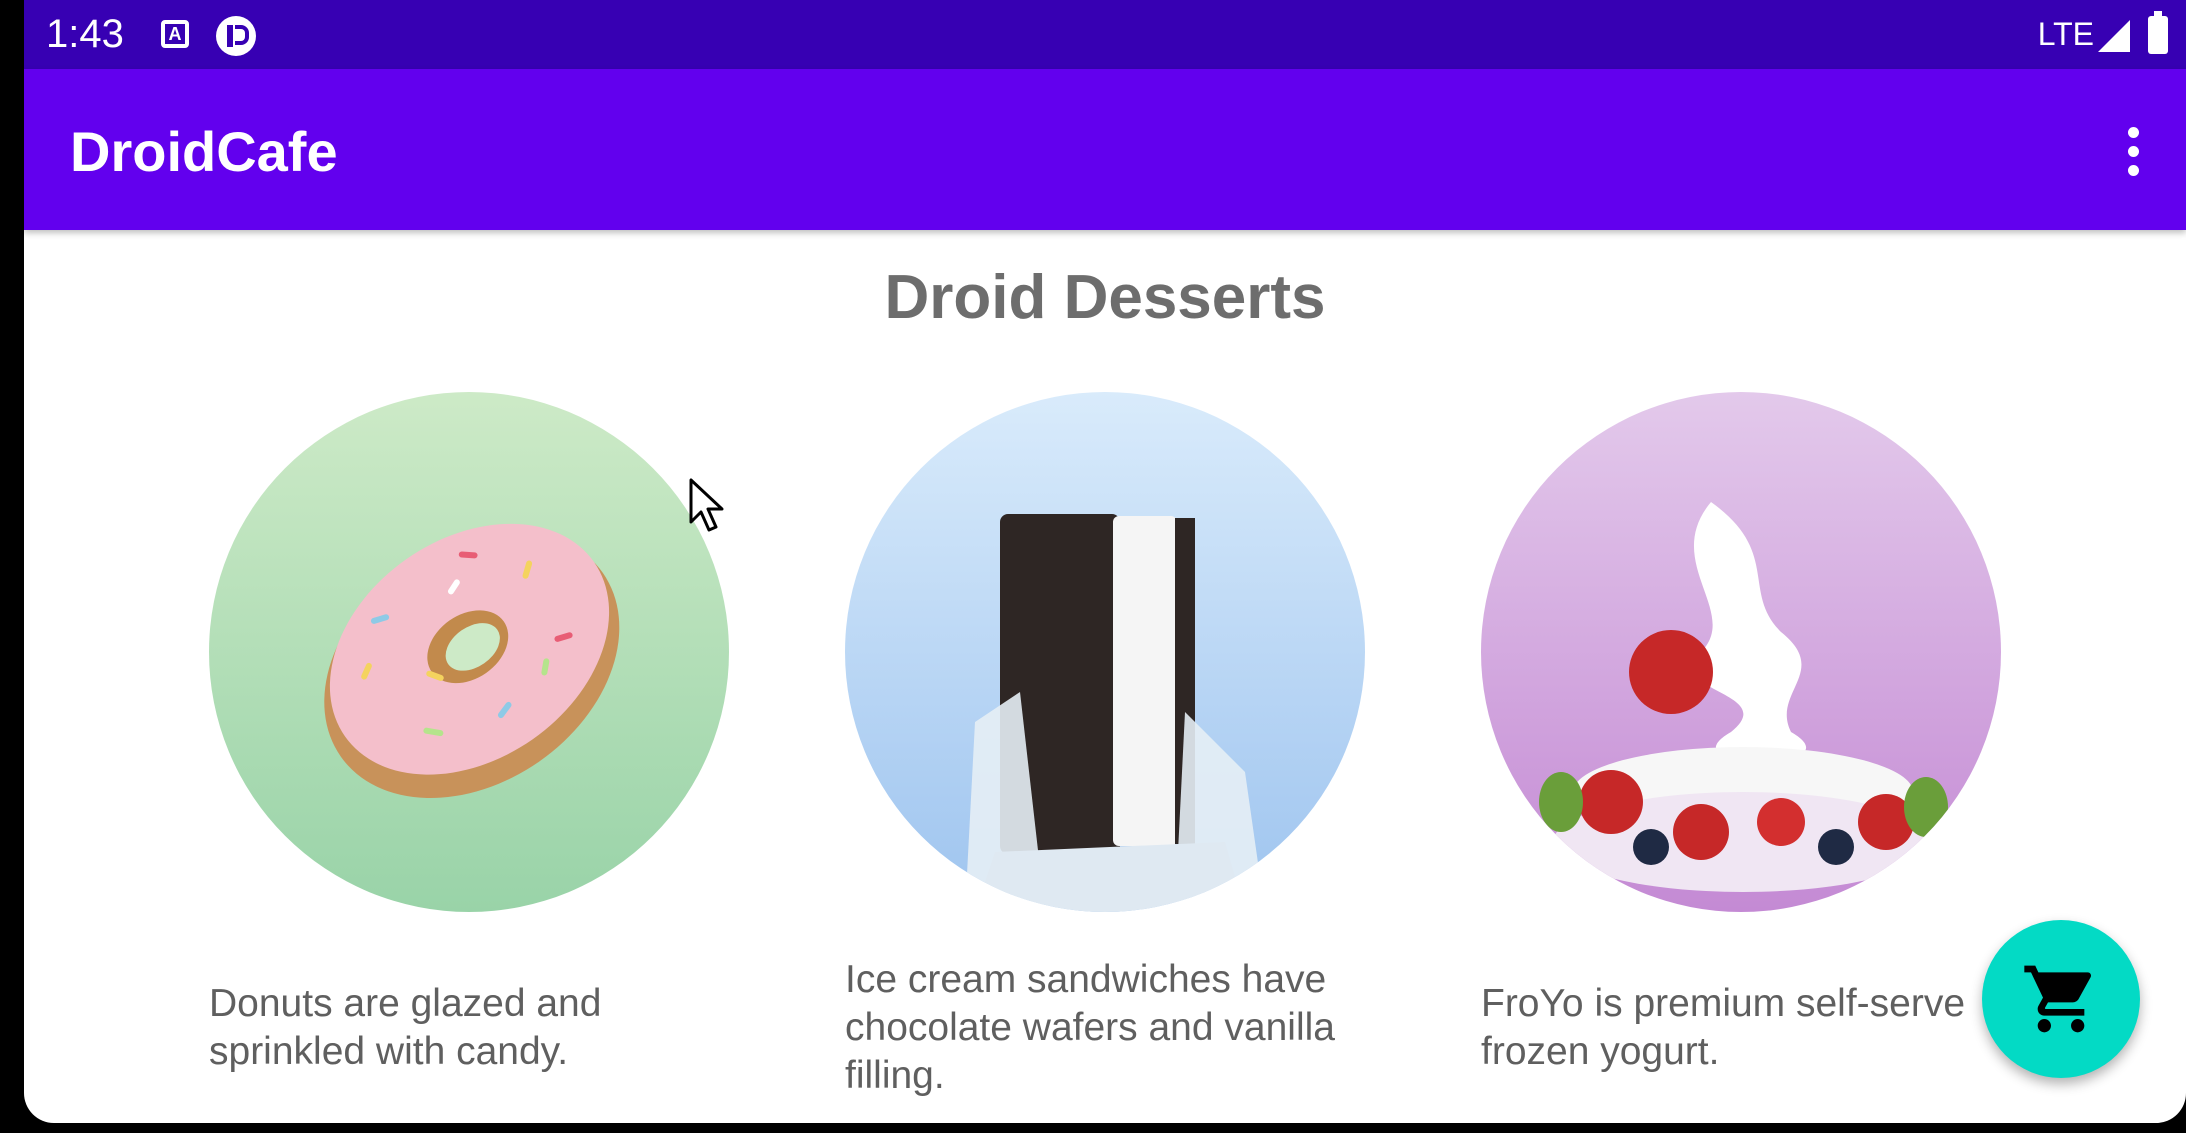  Describe the element at coordinates (1105, 149) in the screenshot. I see `app-bar: DroidCafe` at that location.